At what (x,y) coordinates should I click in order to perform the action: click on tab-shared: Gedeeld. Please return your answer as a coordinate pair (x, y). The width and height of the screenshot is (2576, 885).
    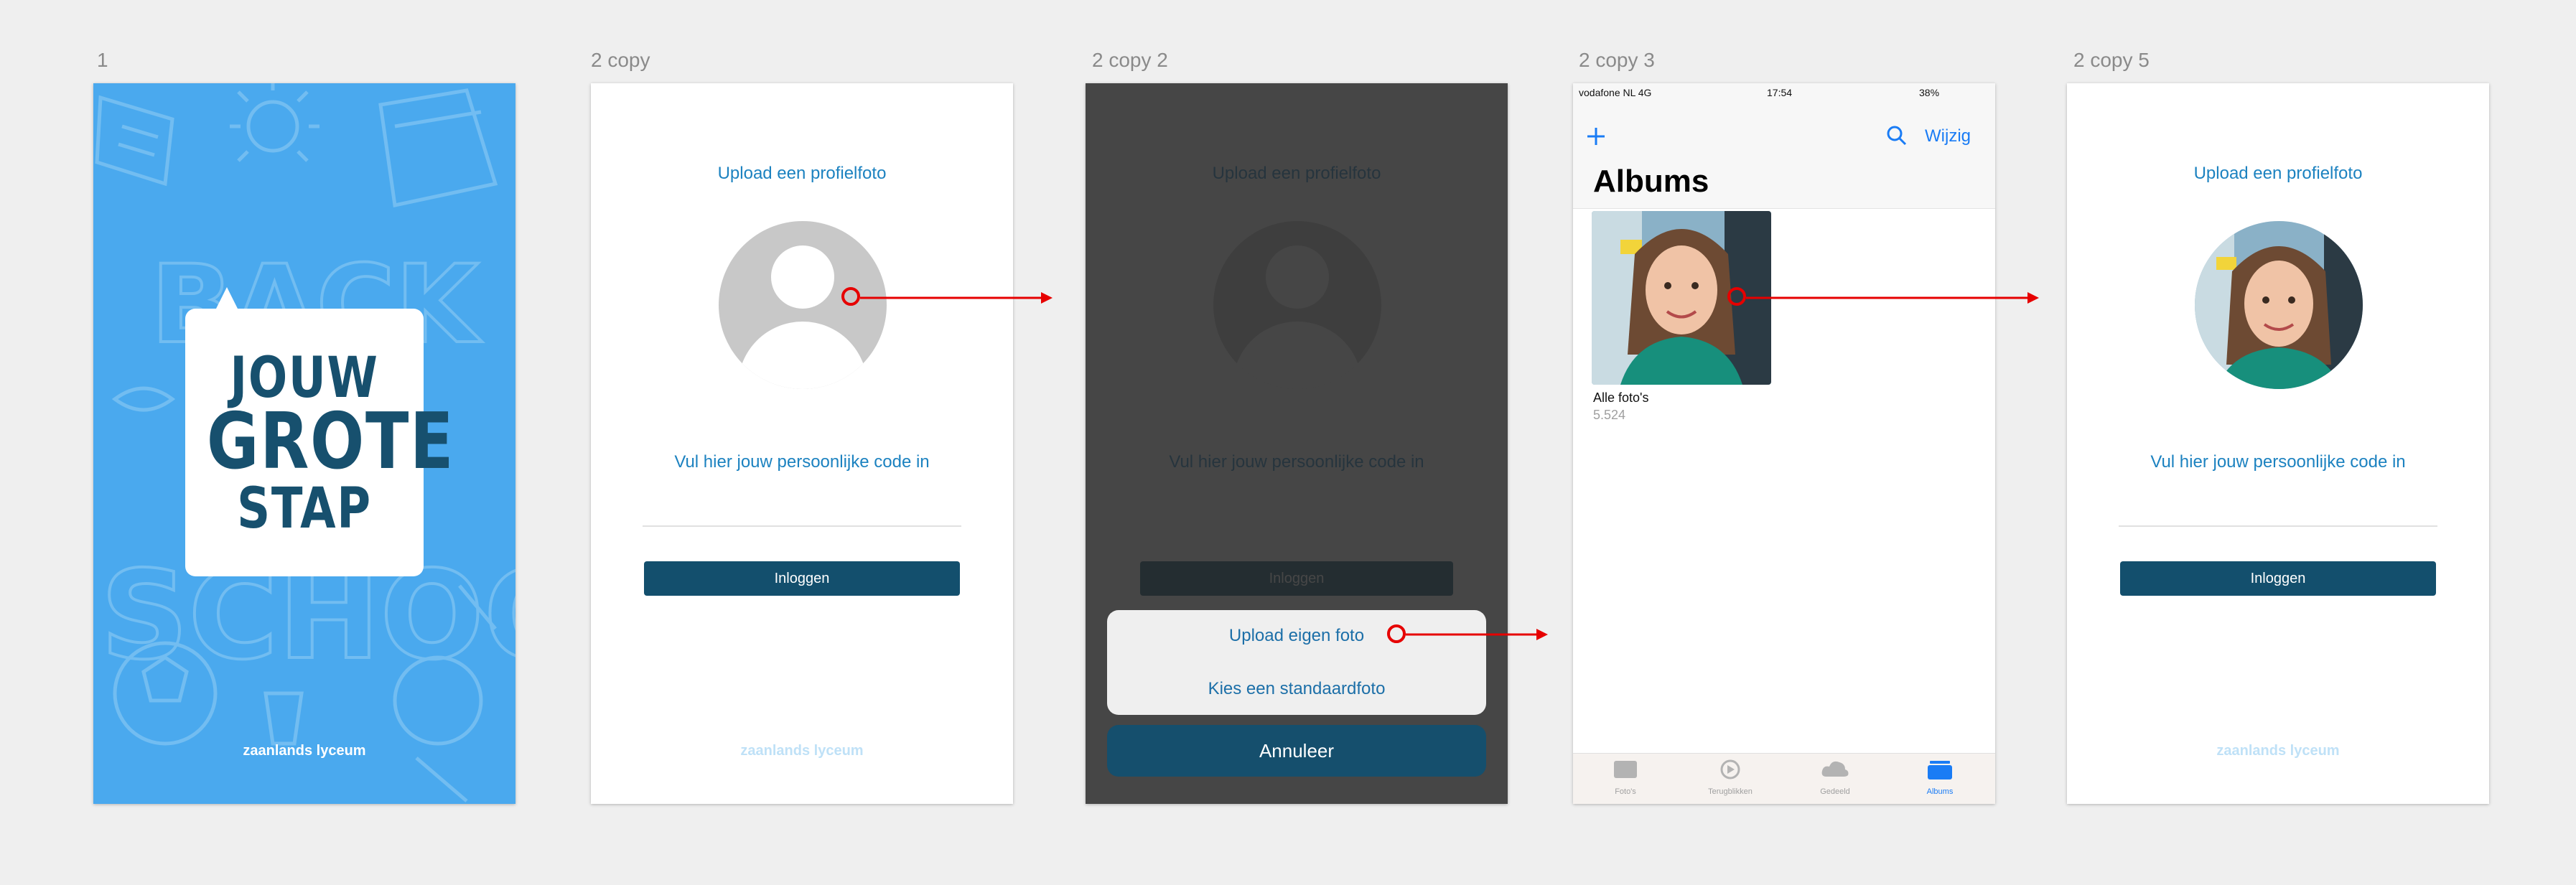
    Looking at the image, I should click on (1835, 777).